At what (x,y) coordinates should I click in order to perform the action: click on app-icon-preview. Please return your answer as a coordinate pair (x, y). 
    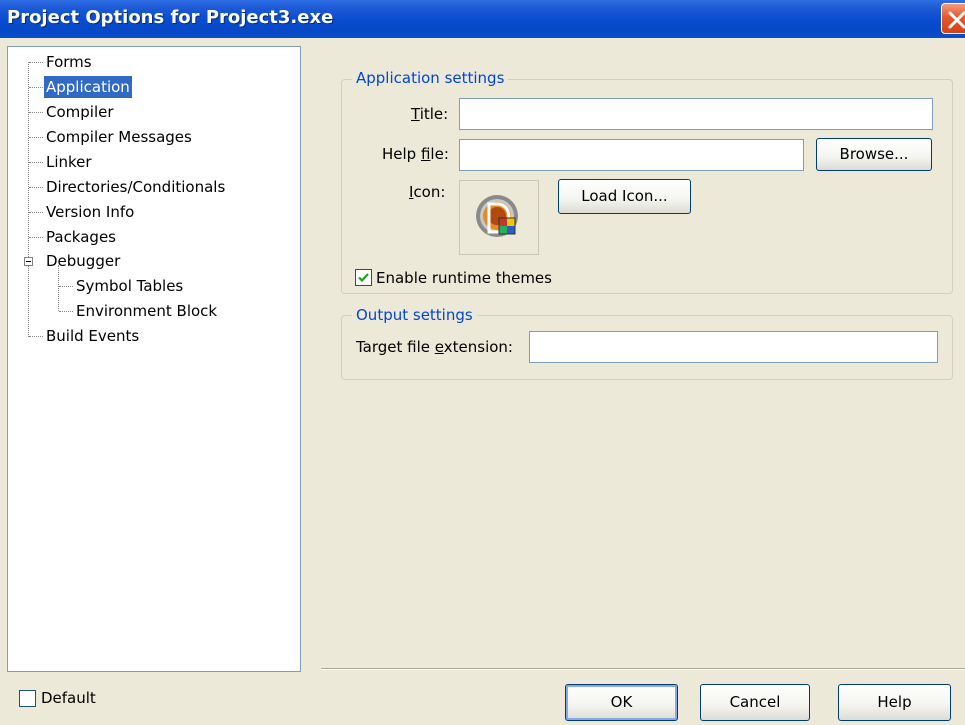
    Looking at the image, I should click on (499, 217).